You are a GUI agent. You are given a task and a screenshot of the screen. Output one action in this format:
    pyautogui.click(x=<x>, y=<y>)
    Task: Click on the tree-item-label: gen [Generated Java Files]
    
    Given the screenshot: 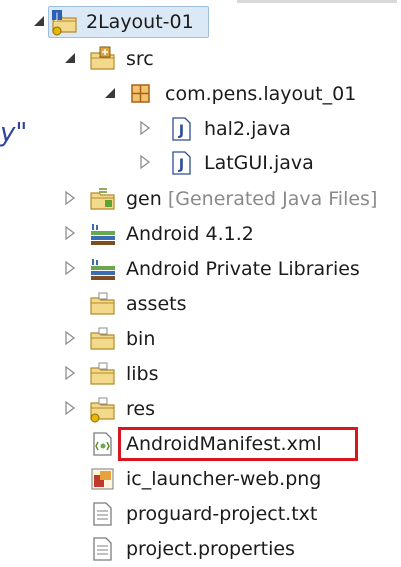 What is the action you would take?
    pyautogui.click(x=251, y=199)
    